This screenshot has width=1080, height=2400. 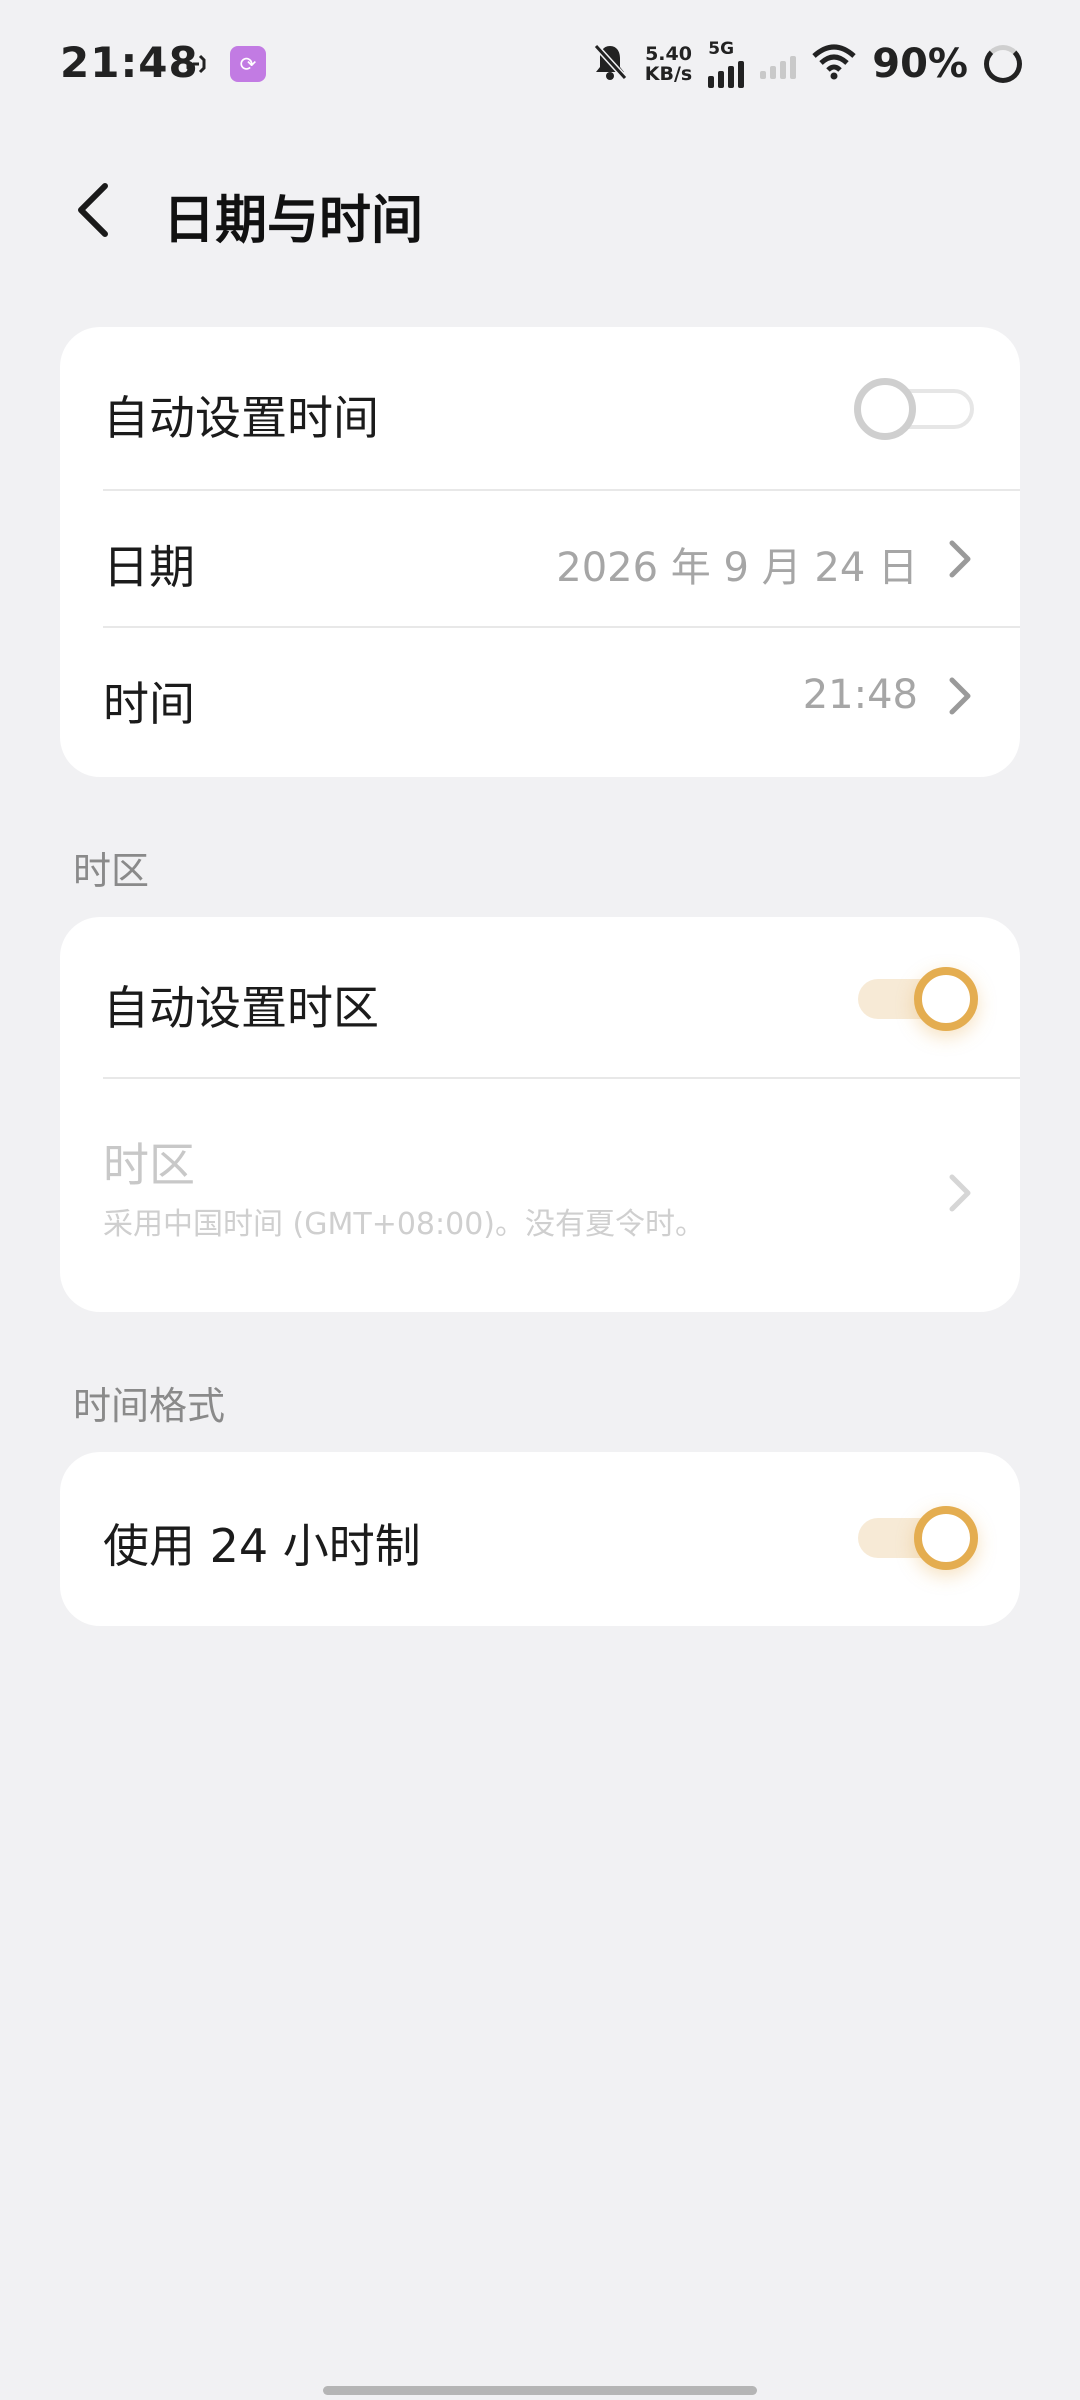 What do you see at coordinates (540, 65) in the screenshot?
I see `status-bar: 21:48 ⟳ 5.40 KB/s 5G 90%` at bounding box center [540, 65].